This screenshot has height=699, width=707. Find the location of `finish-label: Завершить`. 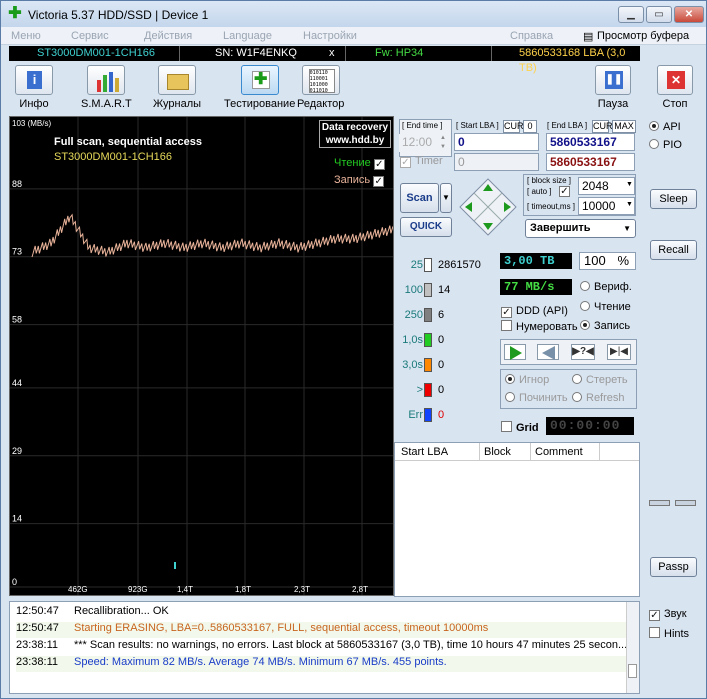

finish-label: Завершить is located at coordinates (560, 228).